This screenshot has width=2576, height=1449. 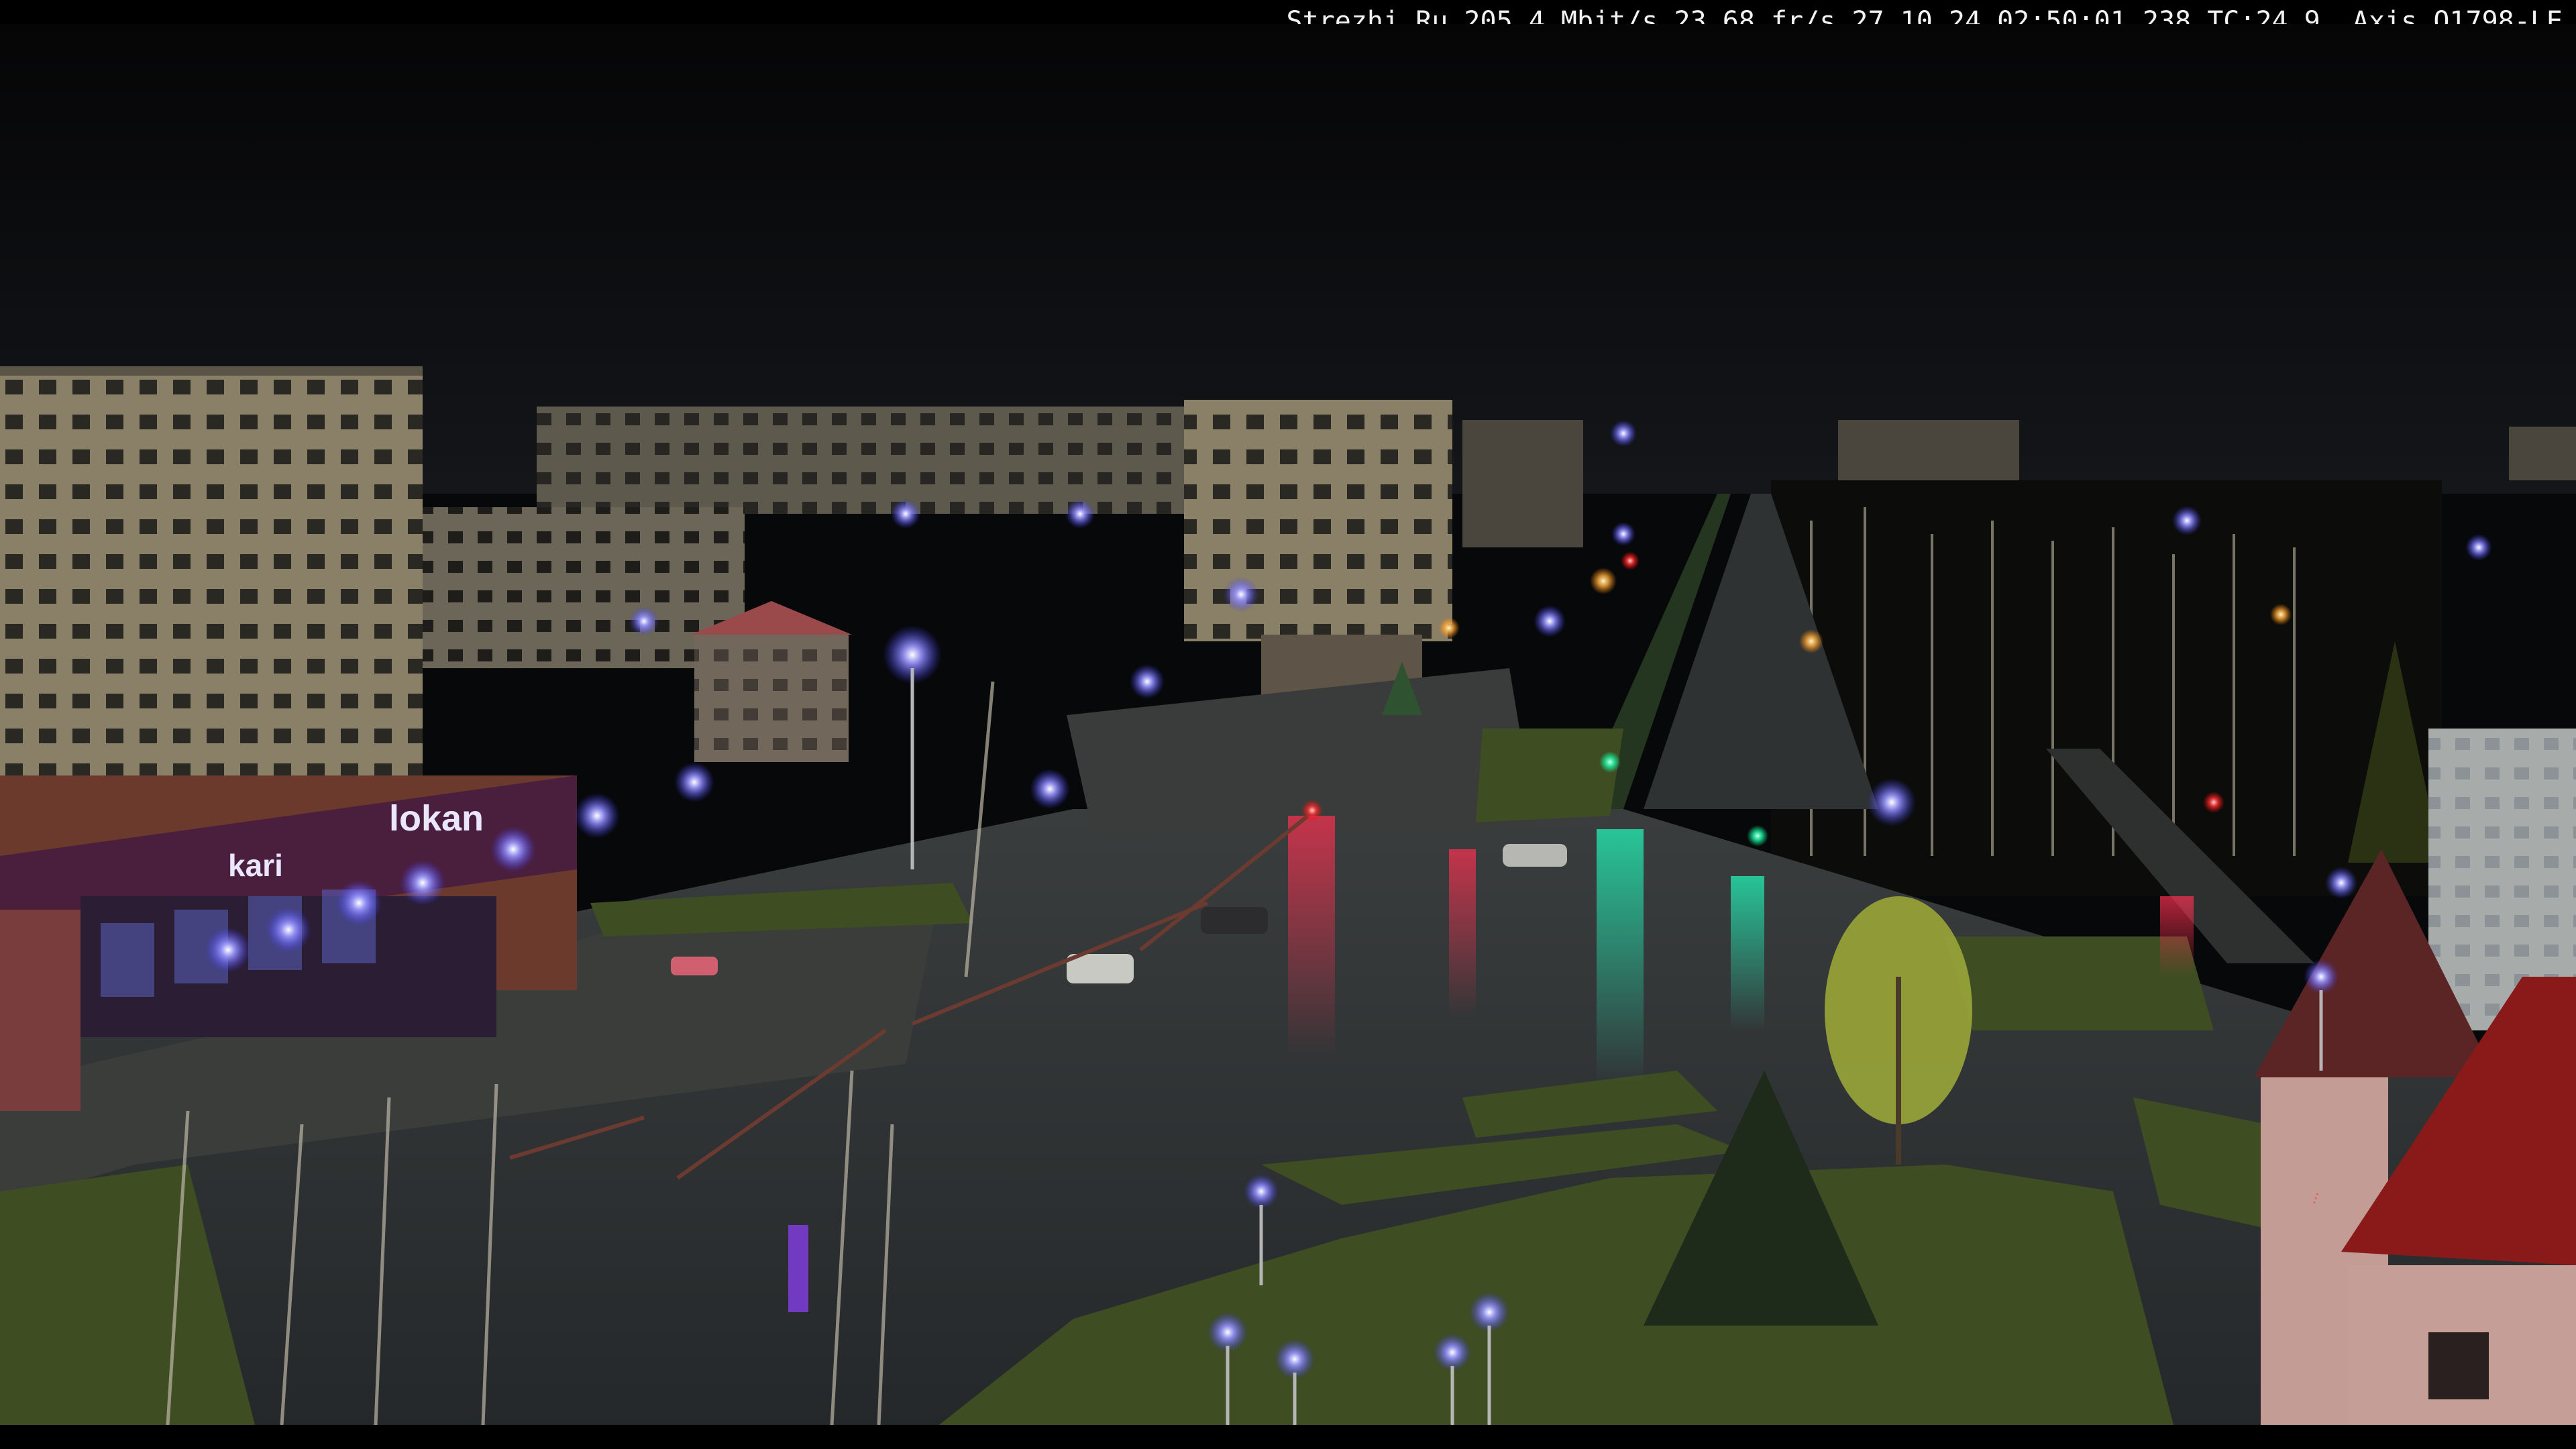 I want to click on store-sign-lokan: lokan, so click(x=436, y=818).